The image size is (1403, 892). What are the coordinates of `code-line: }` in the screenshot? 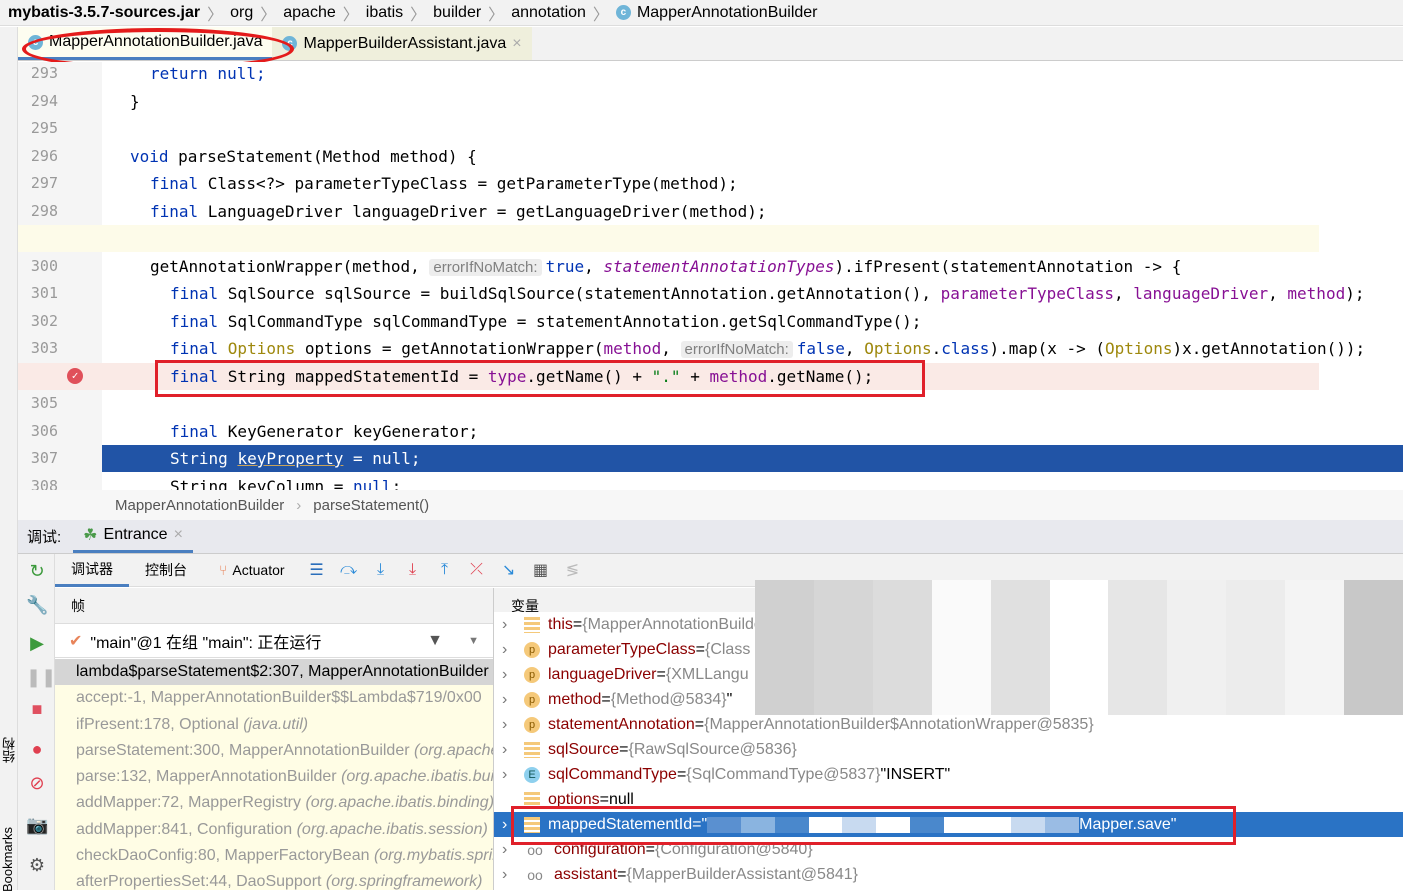 It's located at (752, 101).